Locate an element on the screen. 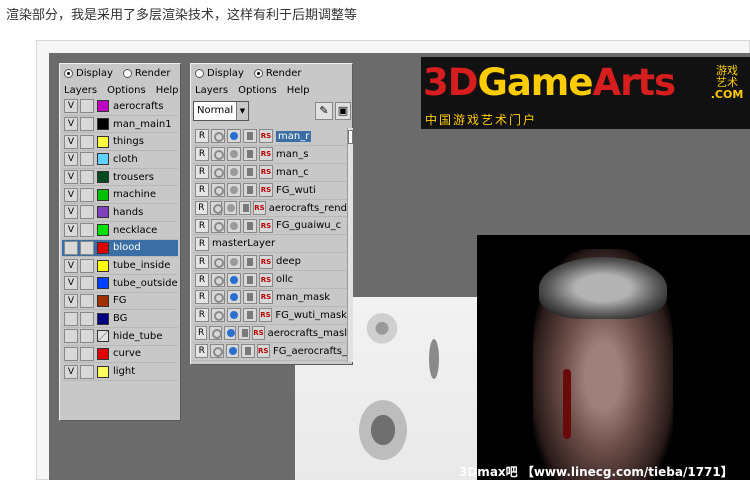 Image resolution: width=750 pixels, height=480 pixels. layer-row: Vmachine is located at coordinates (120, 195).